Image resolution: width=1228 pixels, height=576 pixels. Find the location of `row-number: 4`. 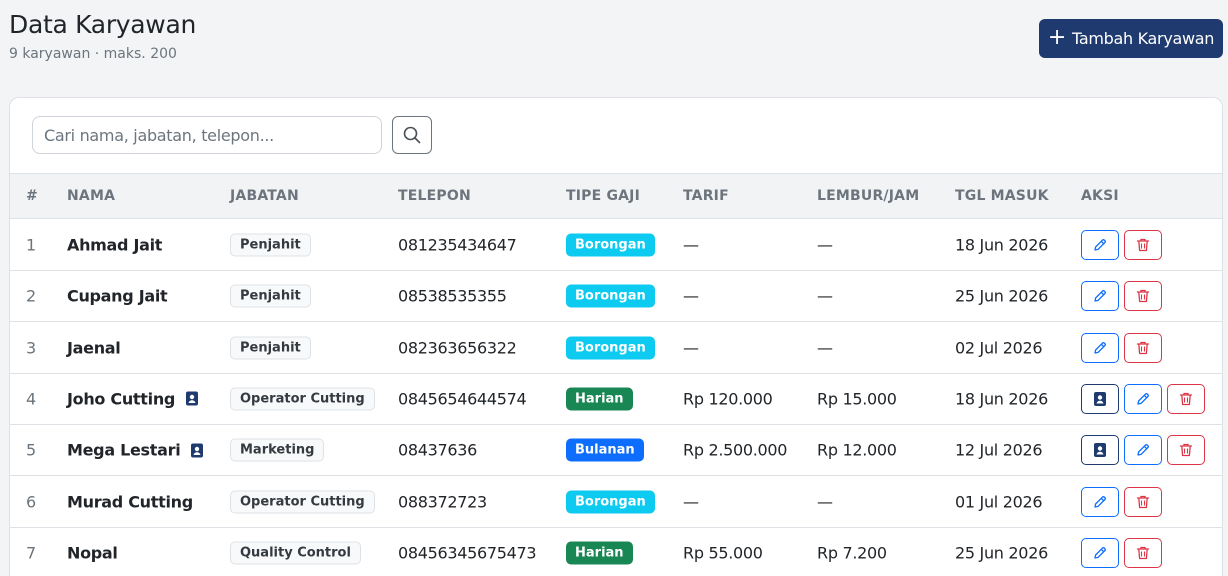

row-number: 4 is located at coordinates (31, 399).